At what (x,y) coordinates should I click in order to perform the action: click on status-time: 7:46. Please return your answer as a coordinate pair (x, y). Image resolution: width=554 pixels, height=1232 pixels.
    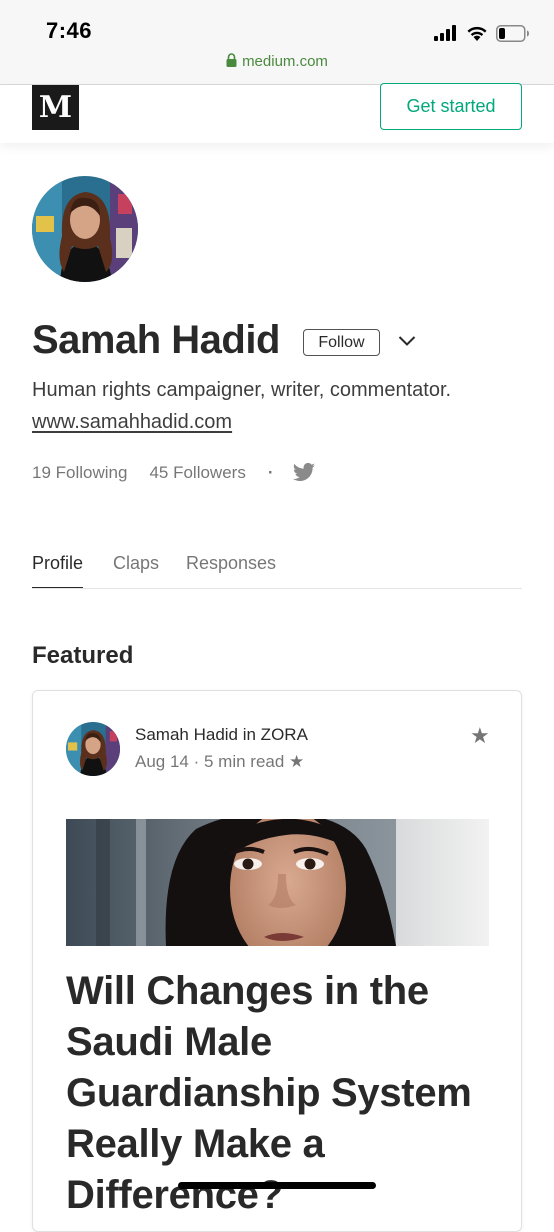
    Looking at the image, I should click on (69, 30).